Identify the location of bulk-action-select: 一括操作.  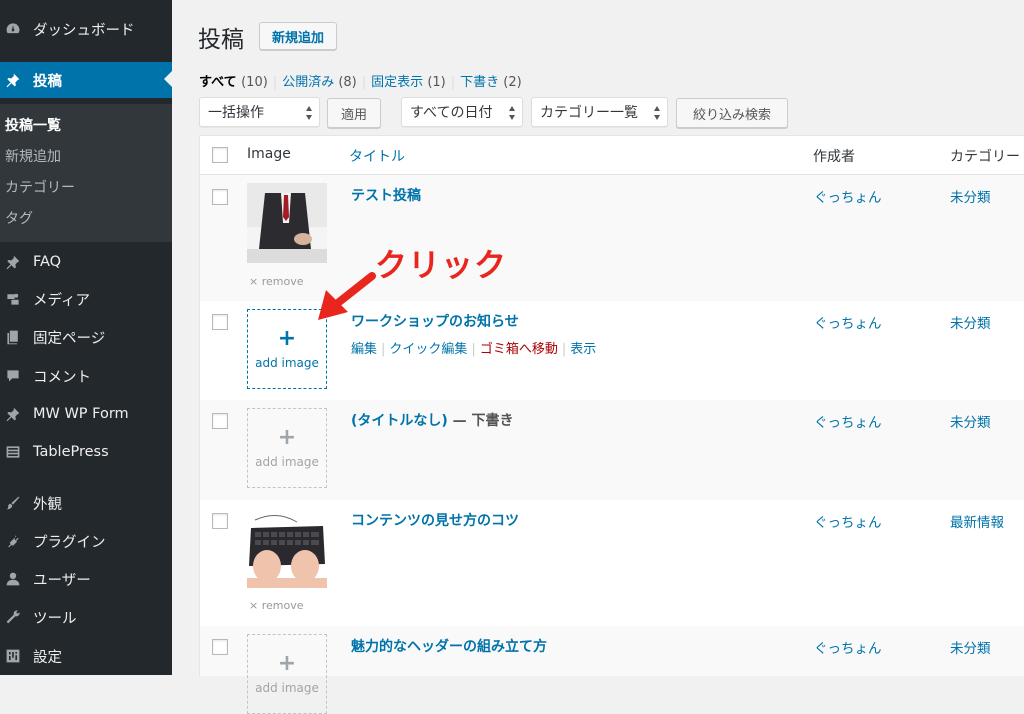
(259, 112).